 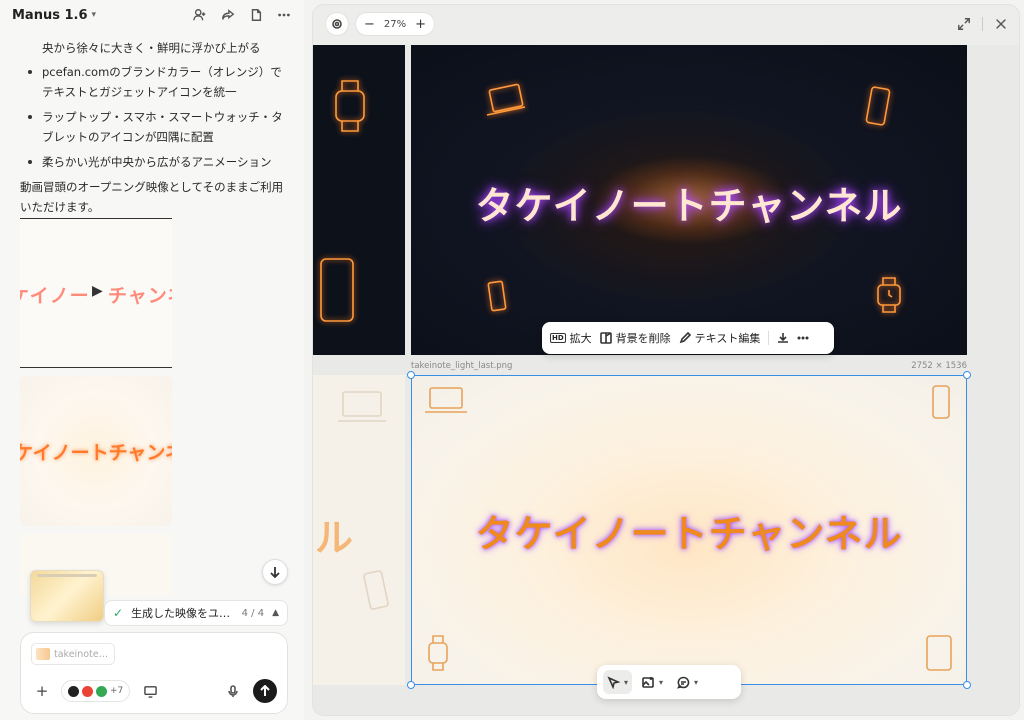 I want to click on plus-icon: +, so click(x=42, y=691).